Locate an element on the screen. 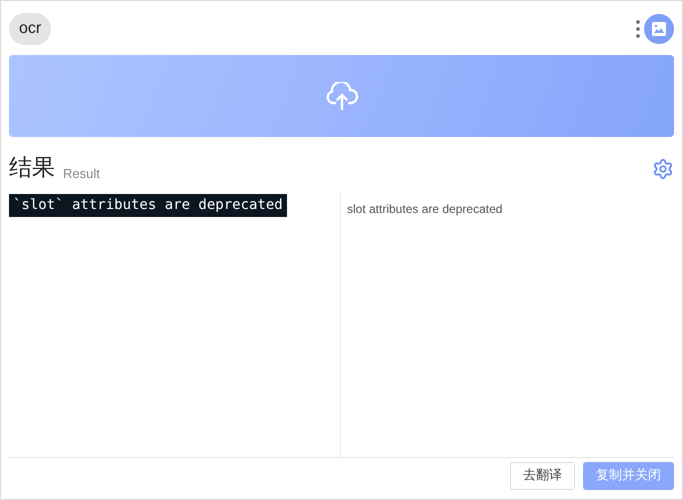 This screenshot has height=500, width=683. cloud-upload-icon is located at coordinates (342, 96).